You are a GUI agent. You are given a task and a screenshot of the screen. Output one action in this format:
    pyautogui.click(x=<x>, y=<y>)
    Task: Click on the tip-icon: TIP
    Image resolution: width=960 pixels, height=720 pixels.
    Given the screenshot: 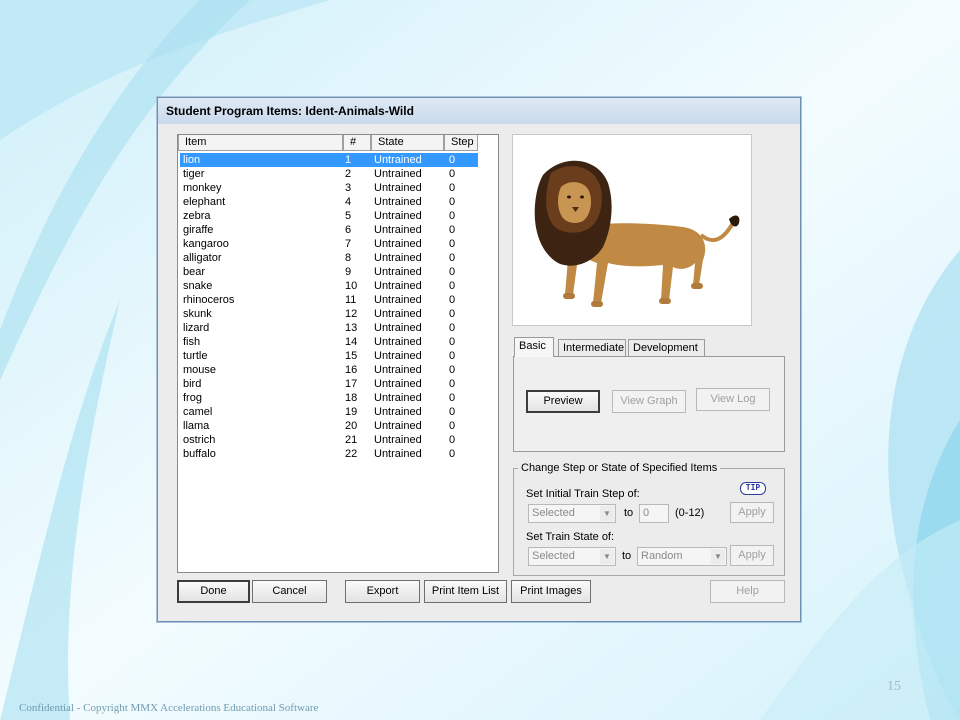 What is the action you would take?
    pyautogui.click(x=753, y=488)
    